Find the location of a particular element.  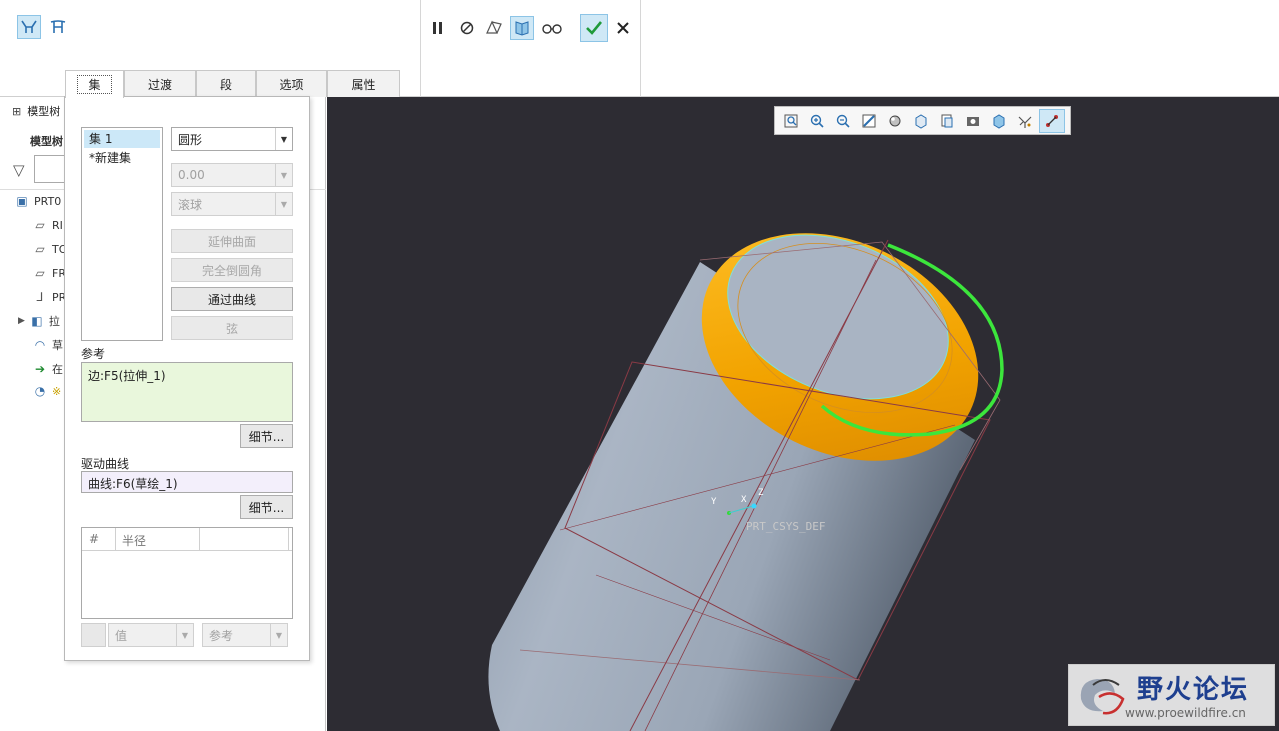

csys-name-label: PRT_CSYS_DEF is located at coordinates (786, 526).